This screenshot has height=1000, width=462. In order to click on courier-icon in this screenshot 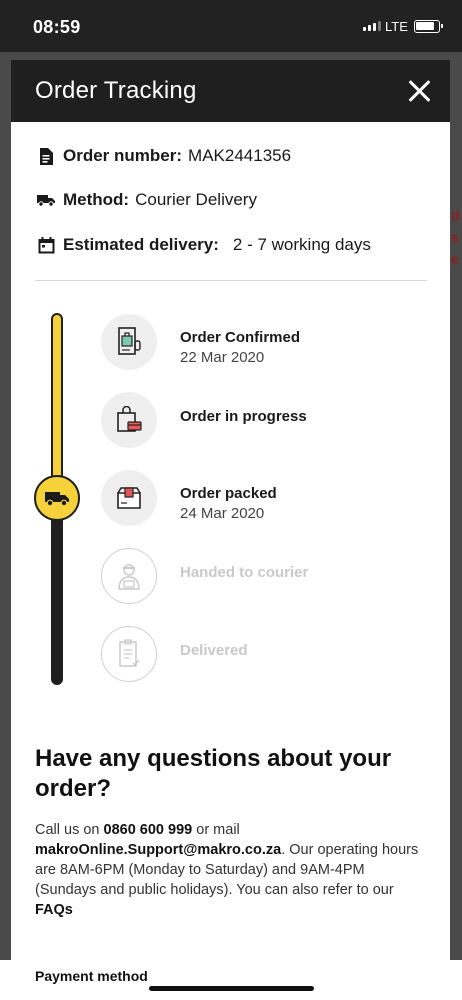, I will do `click(129, 576)`.